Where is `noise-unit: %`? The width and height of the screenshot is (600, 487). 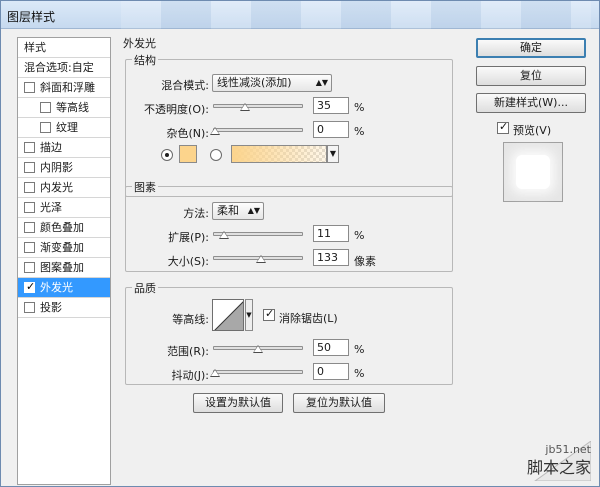 noise-unit: % is located at coordinates (359, 131).